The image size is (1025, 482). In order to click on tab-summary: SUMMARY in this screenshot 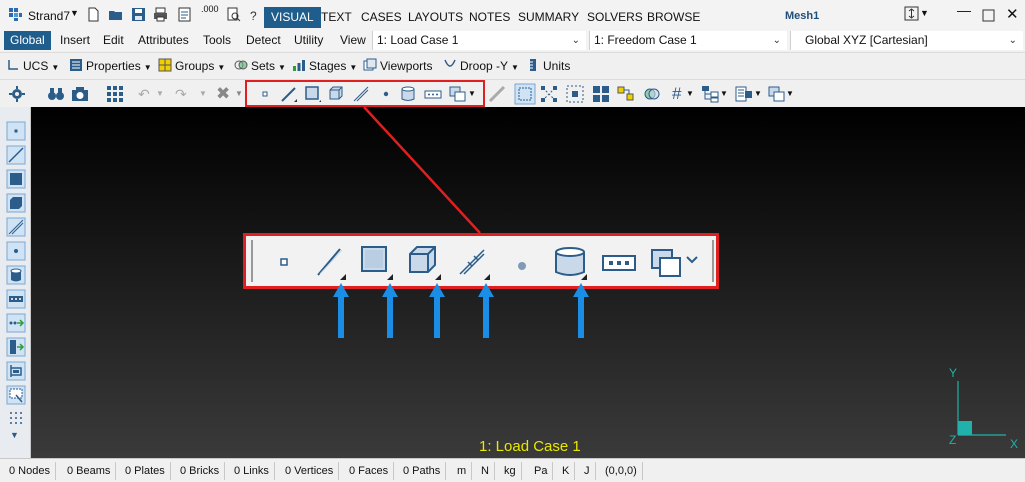, I will do `click(548, 17)`.